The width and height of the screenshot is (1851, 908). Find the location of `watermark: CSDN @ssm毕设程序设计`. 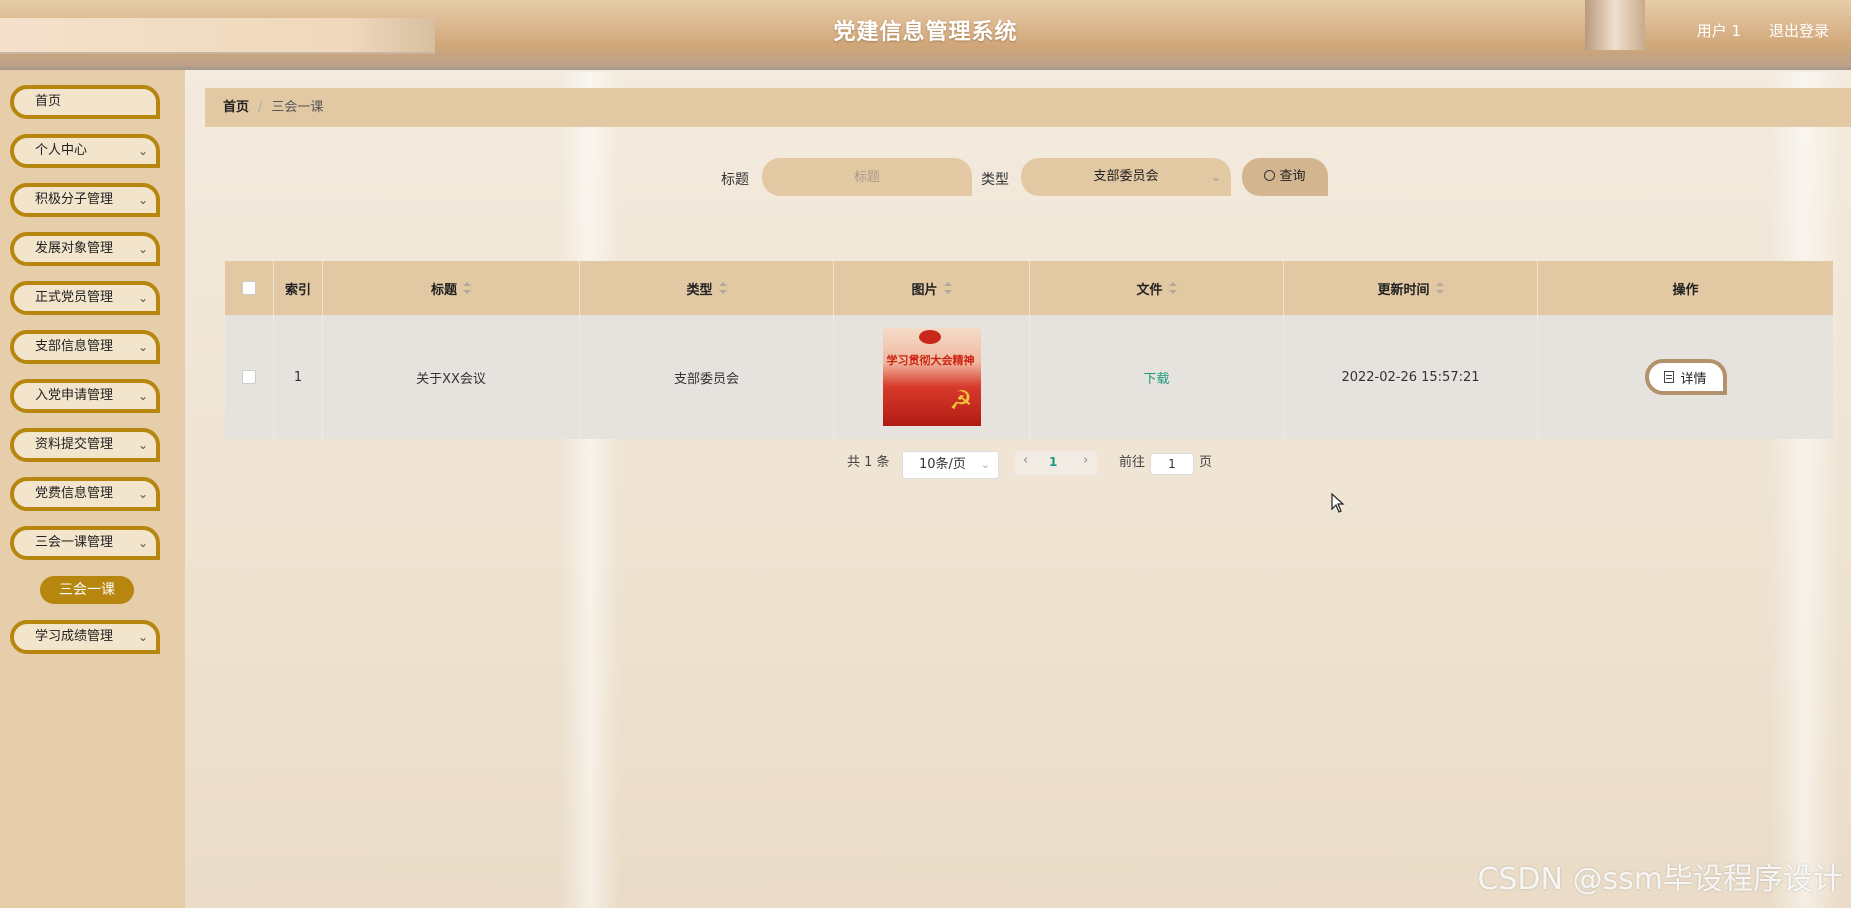

watermark: CSDN @ssm毕设程序设计 is located at coordinates (1660, 879).